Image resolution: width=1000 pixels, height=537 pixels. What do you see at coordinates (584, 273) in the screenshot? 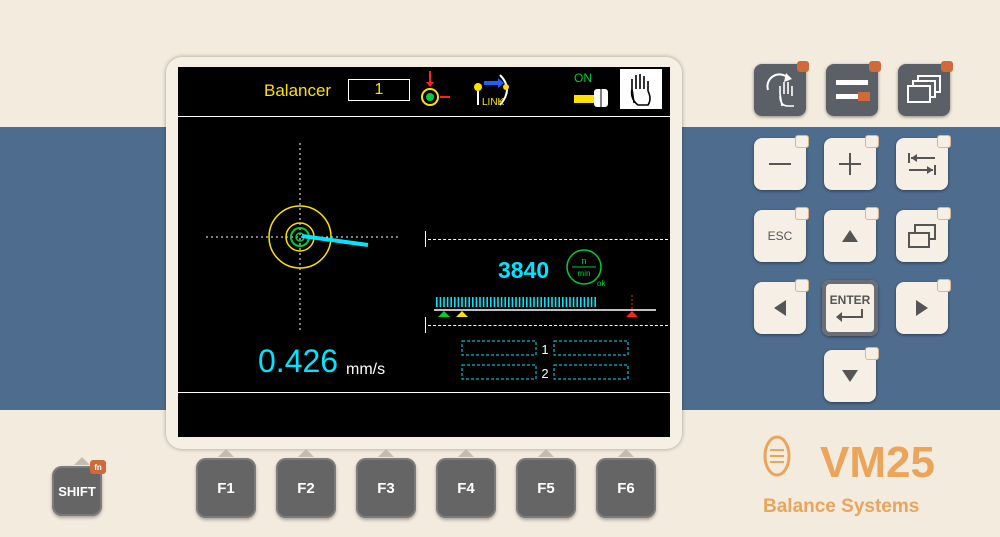
I see `speed-unit-bottom: min` at bounding box center [584, 273].